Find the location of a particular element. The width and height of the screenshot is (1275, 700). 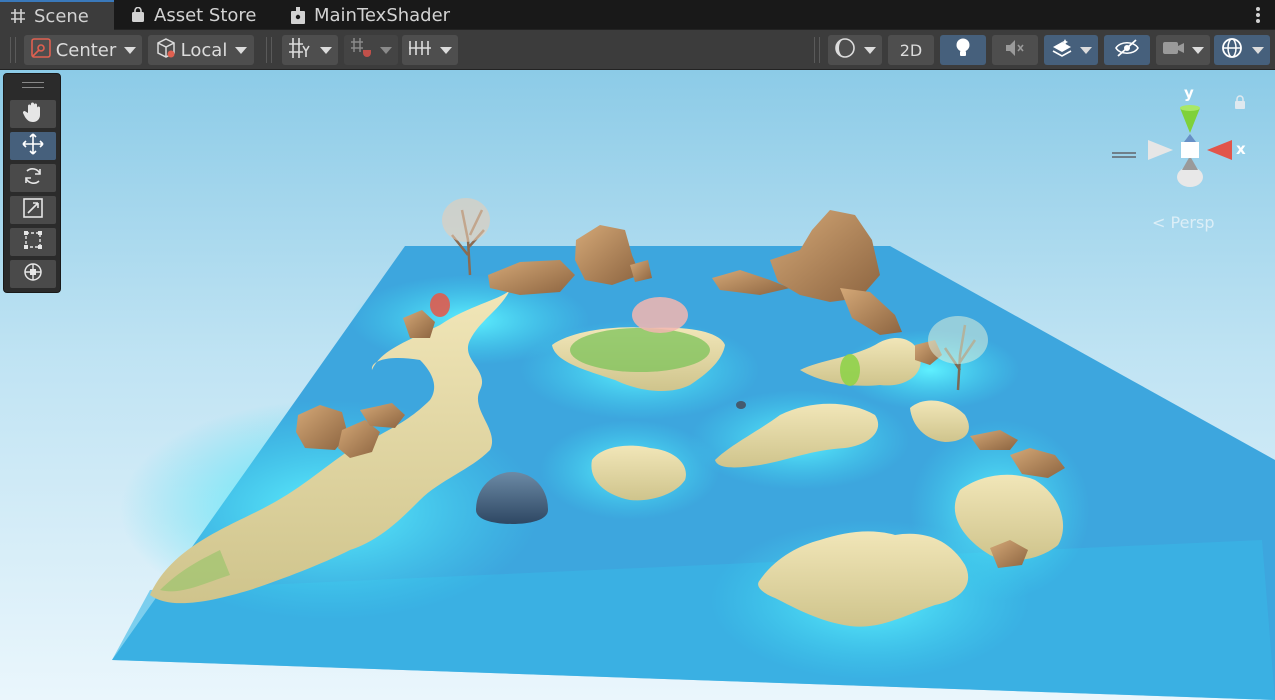

pivot-space-label: Local is located at coordinates (204, 50).